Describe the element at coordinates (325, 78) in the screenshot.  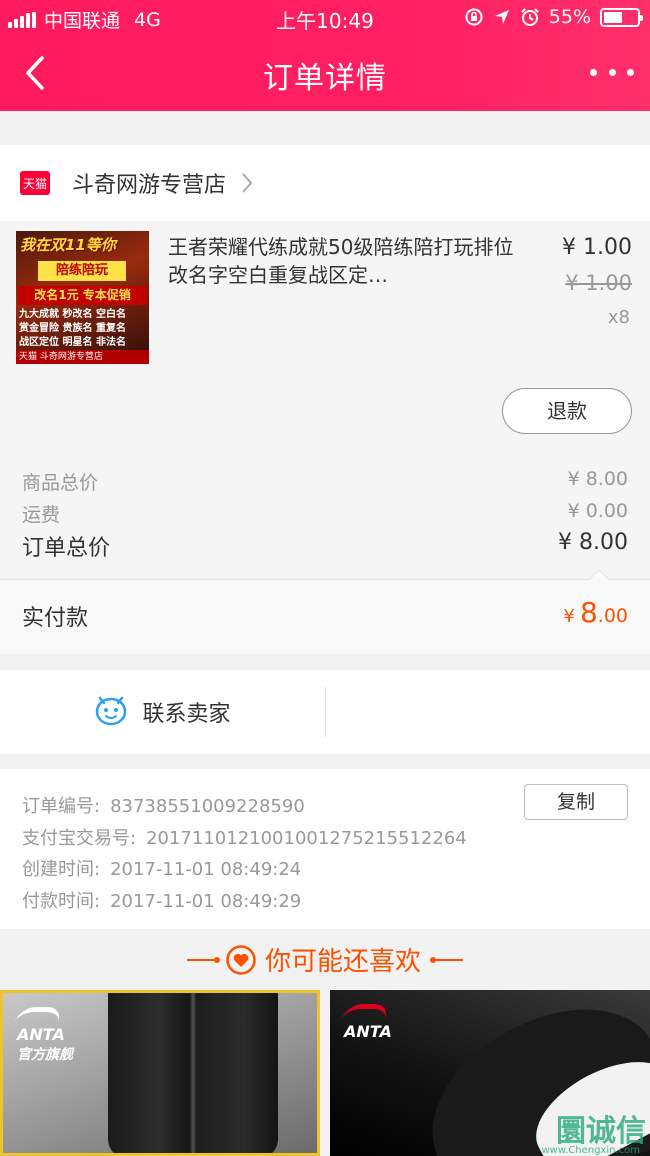
I see `page-title: 订单详情` at that location.